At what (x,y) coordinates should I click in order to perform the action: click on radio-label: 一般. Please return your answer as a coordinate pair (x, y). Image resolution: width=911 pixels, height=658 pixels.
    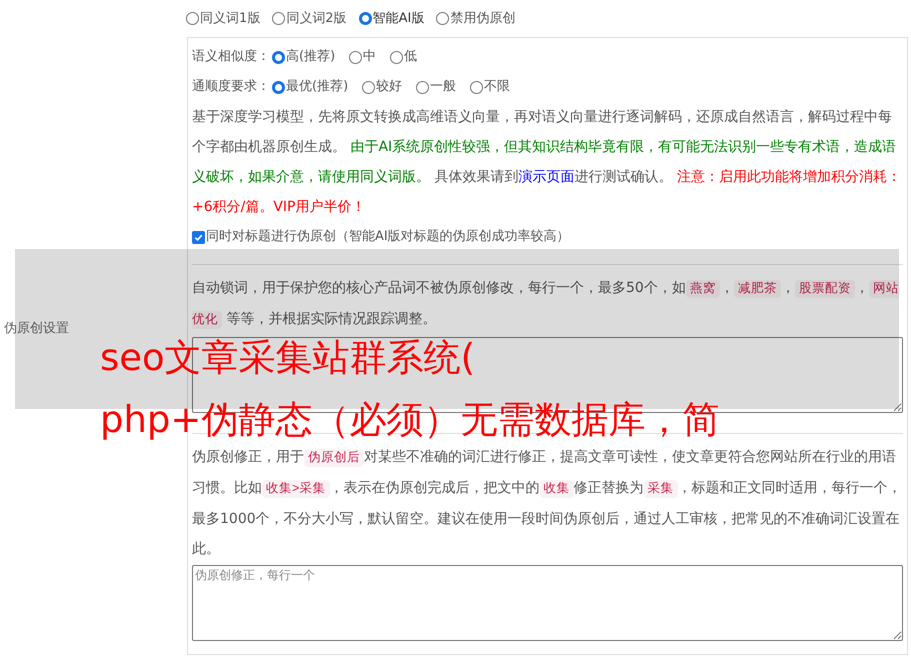
    Looking at the image, I should click on (443, 87).